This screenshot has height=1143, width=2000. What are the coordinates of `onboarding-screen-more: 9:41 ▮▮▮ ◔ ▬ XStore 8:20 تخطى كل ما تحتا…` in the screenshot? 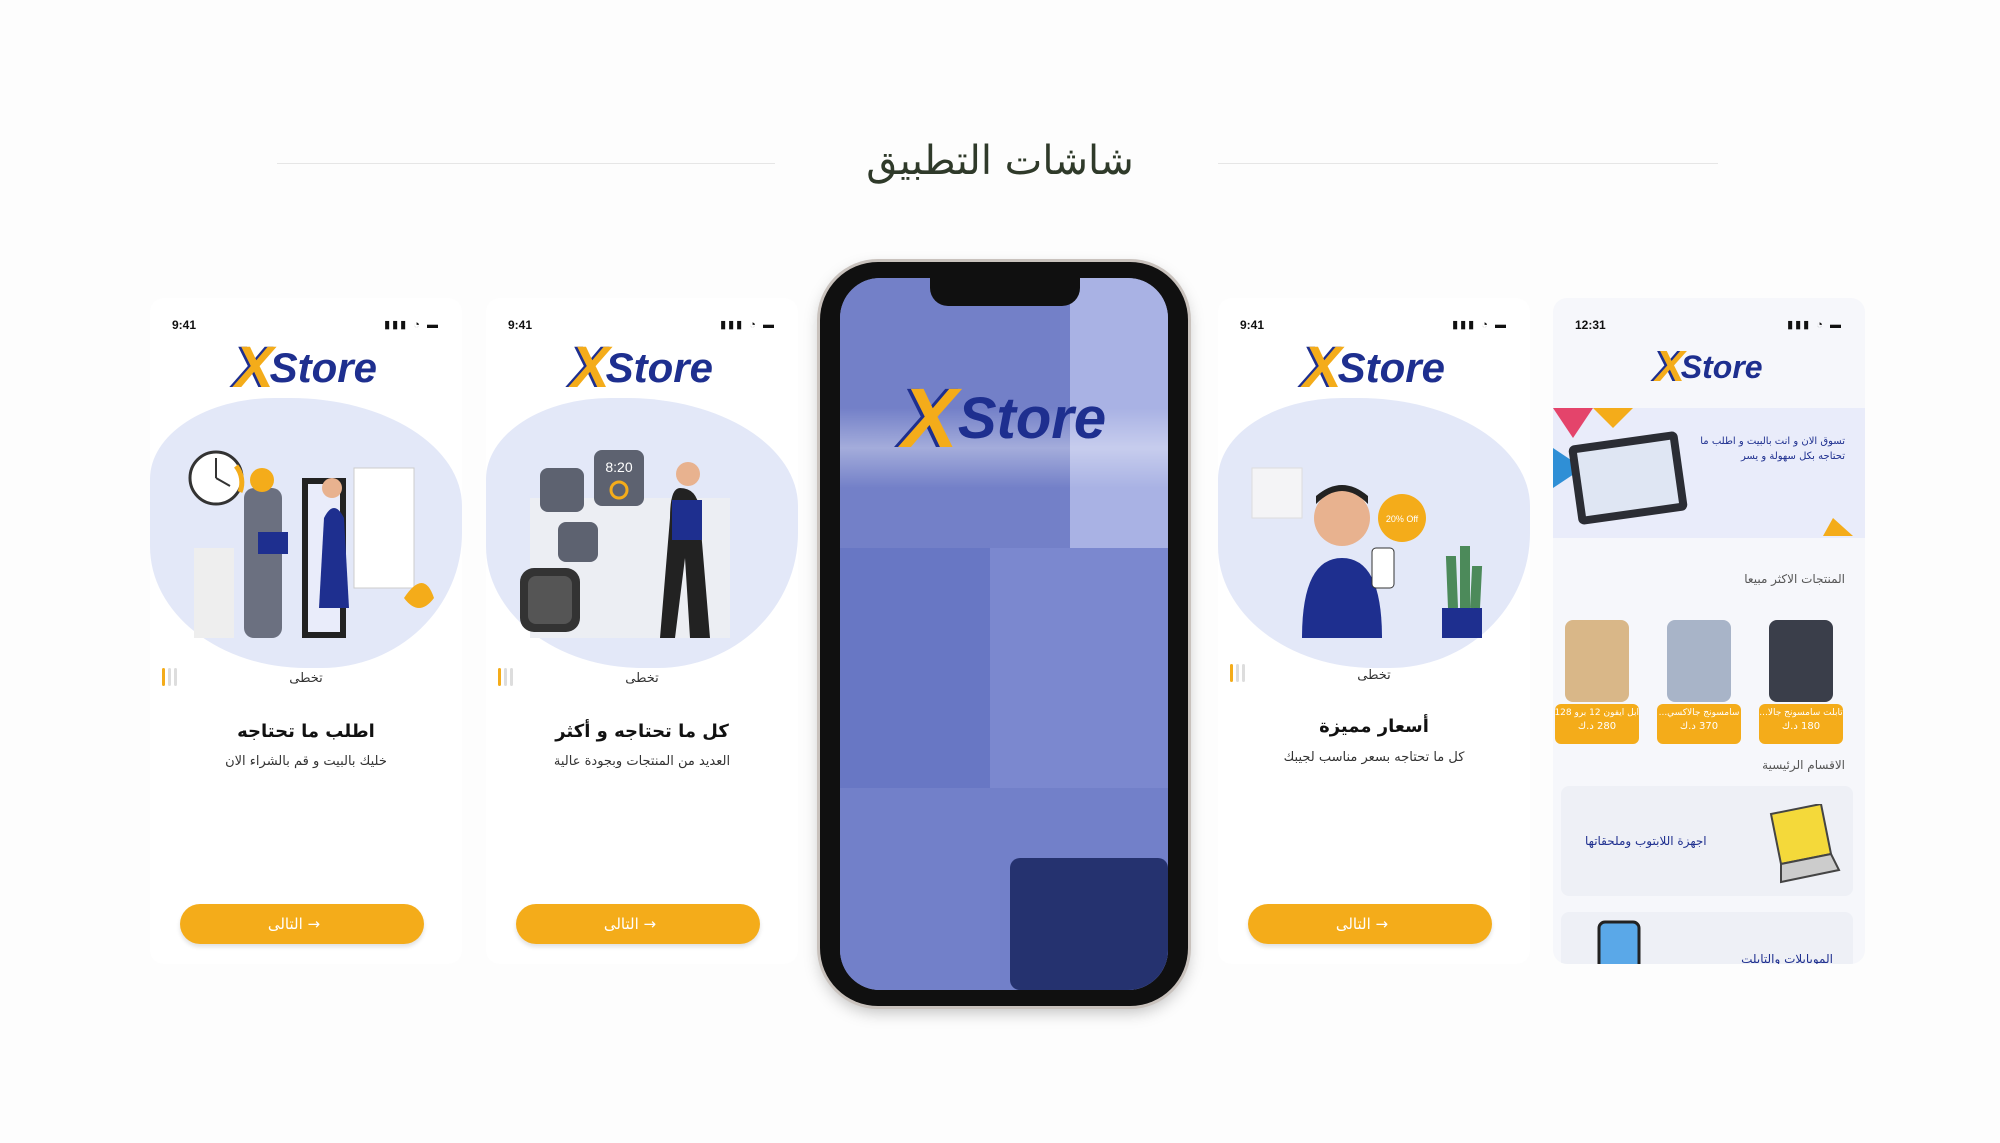 It's located at (642, 631).